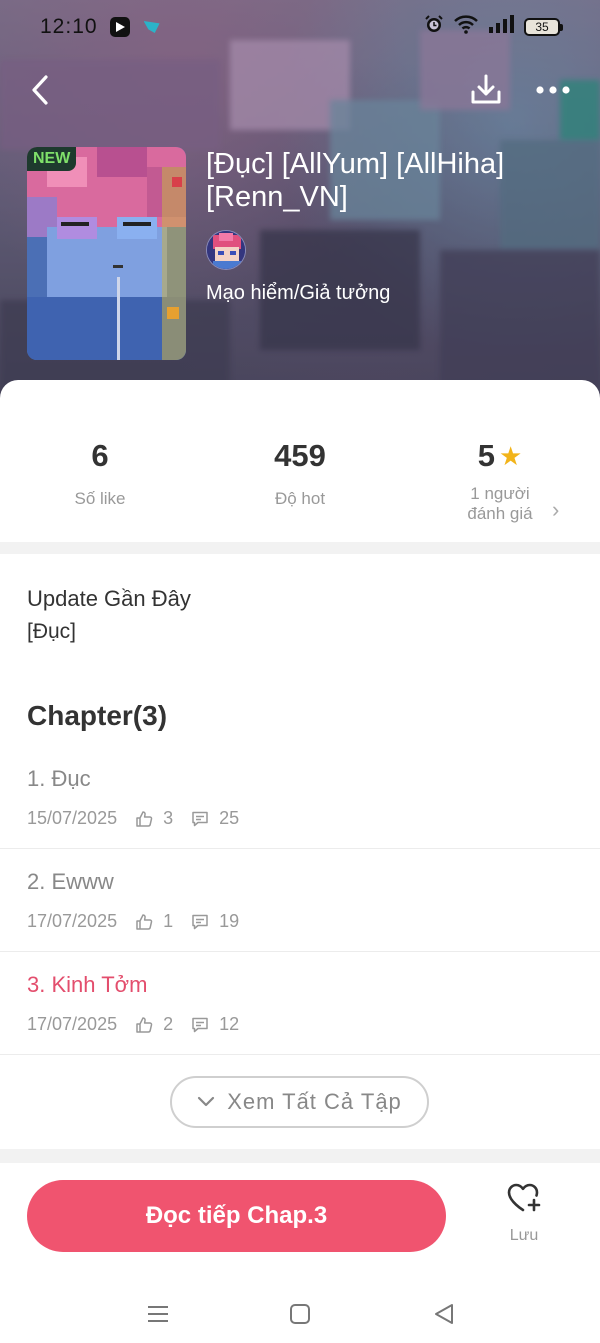 The width and height of the screenshot is (600, 1343). Describe the element at coordinates (72, 818) in the screenshot. I see `chapter-date: 15/07/2025` at that location.